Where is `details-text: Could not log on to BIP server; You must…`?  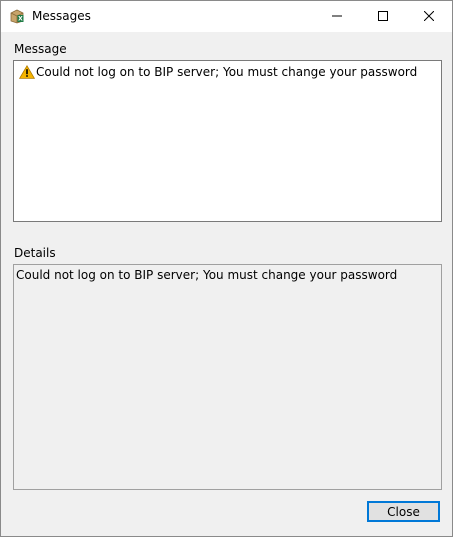 details-text: Could not log on to BIP server; You must… is located at coordinates (207, 275).